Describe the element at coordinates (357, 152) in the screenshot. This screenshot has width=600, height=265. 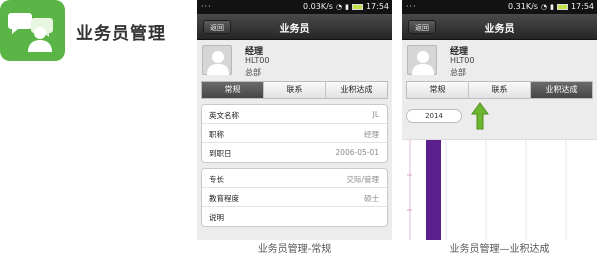
I see `field-value: 2006-05-01` at that location.